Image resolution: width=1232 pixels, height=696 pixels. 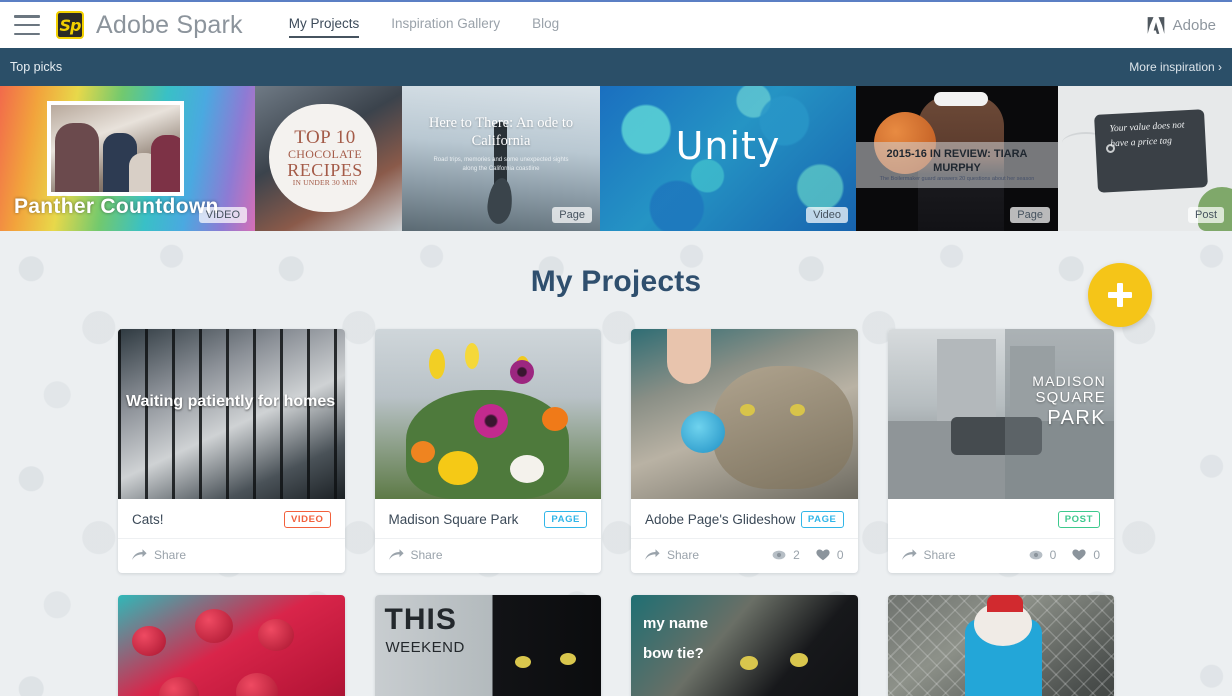 What do you see at coordinates (501, 132) in the screenshot?
I see `carousel-item-title: Here to There: An ode to California` at bounding box center [501, 132].